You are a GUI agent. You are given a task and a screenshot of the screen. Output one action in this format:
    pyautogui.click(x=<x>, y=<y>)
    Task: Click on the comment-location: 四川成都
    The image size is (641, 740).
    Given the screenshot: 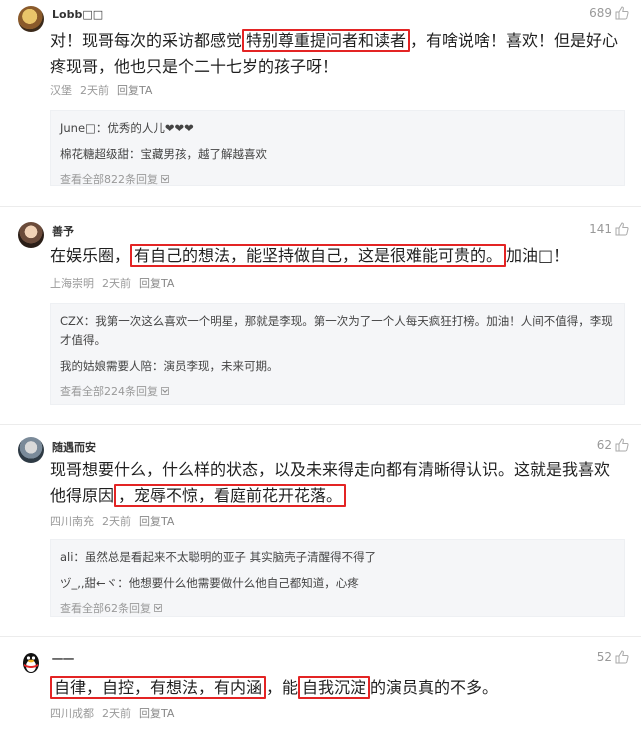 What is the action you would take?
    pyautogui.click(x=72, y=713)
    